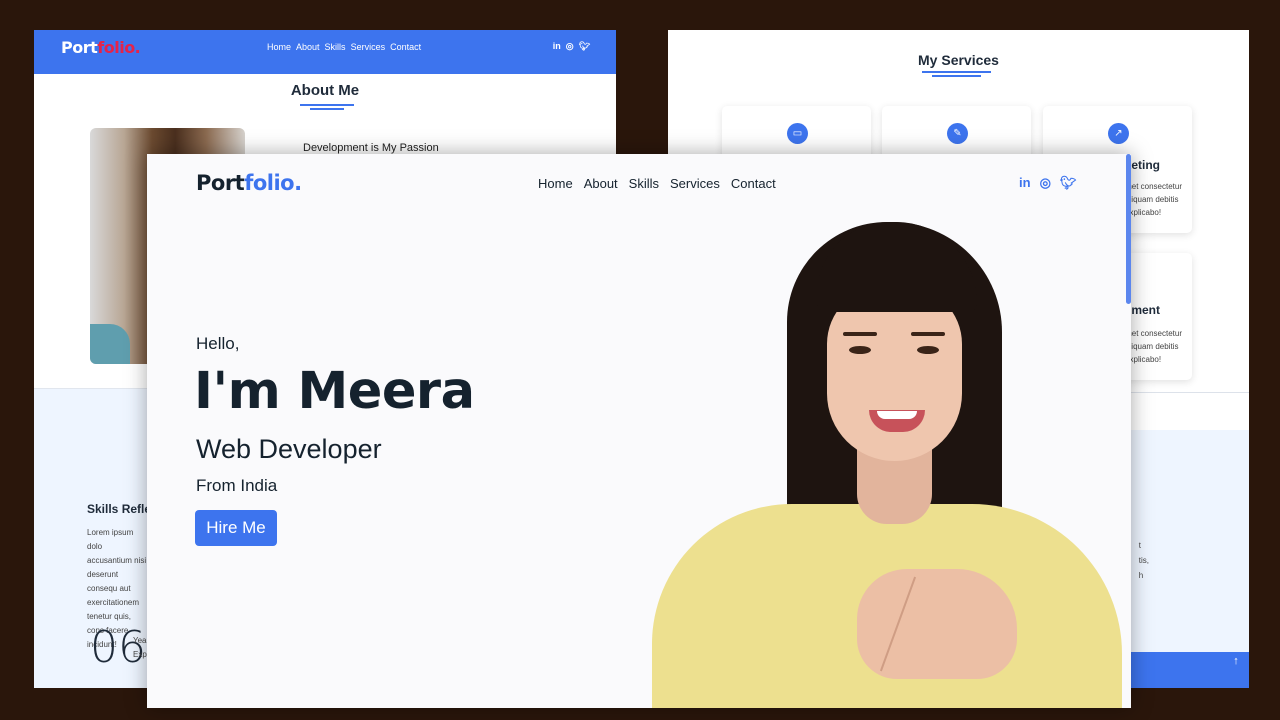 This screenshot has height=720, width=1280. Describe the element at coordinates (335, 47) in the screenshot. I see `about-nav-skills: Skills` at that location.